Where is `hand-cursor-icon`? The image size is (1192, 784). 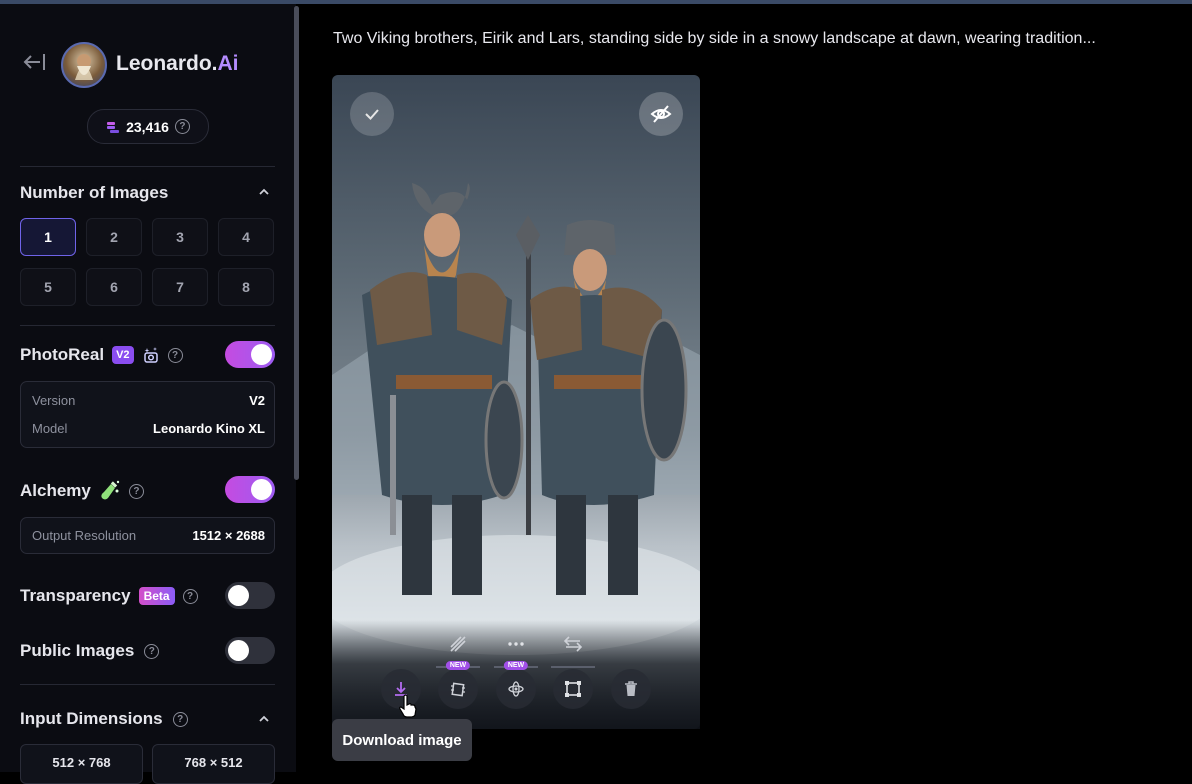
hand-cursor-icon is located at coordinates (408, 706).